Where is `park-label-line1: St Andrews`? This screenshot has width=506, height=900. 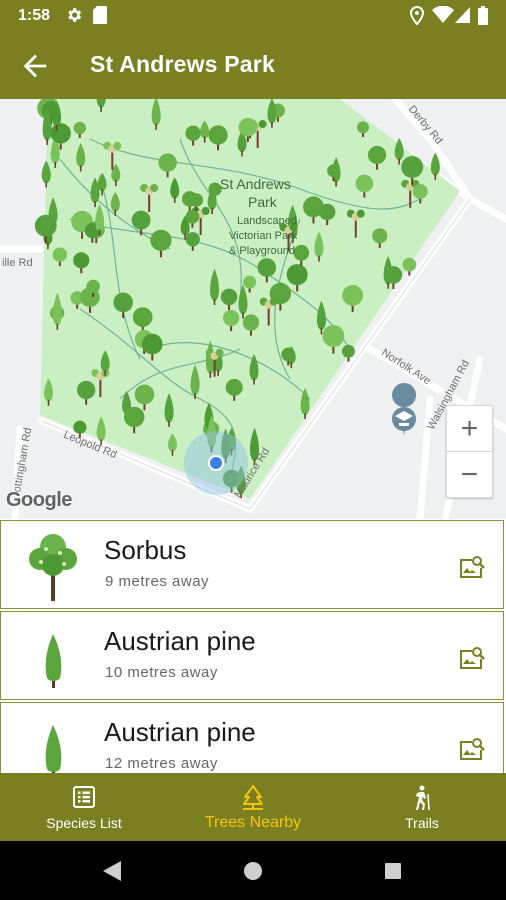 park-label-line1: St Andrews is located at coordinates (255, 184).